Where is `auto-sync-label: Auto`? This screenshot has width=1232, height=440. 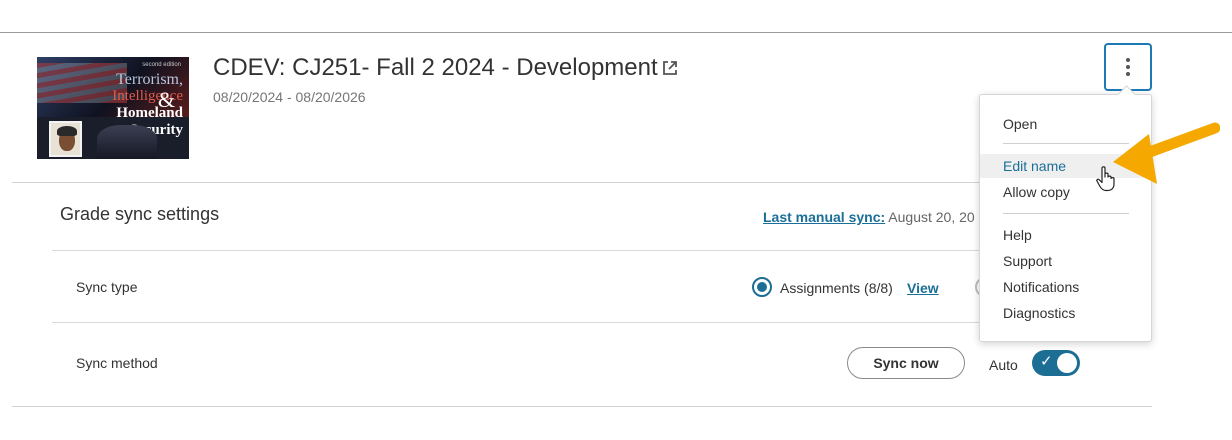 auto-sync-label: Auto is located at coordinates (1003, 365).